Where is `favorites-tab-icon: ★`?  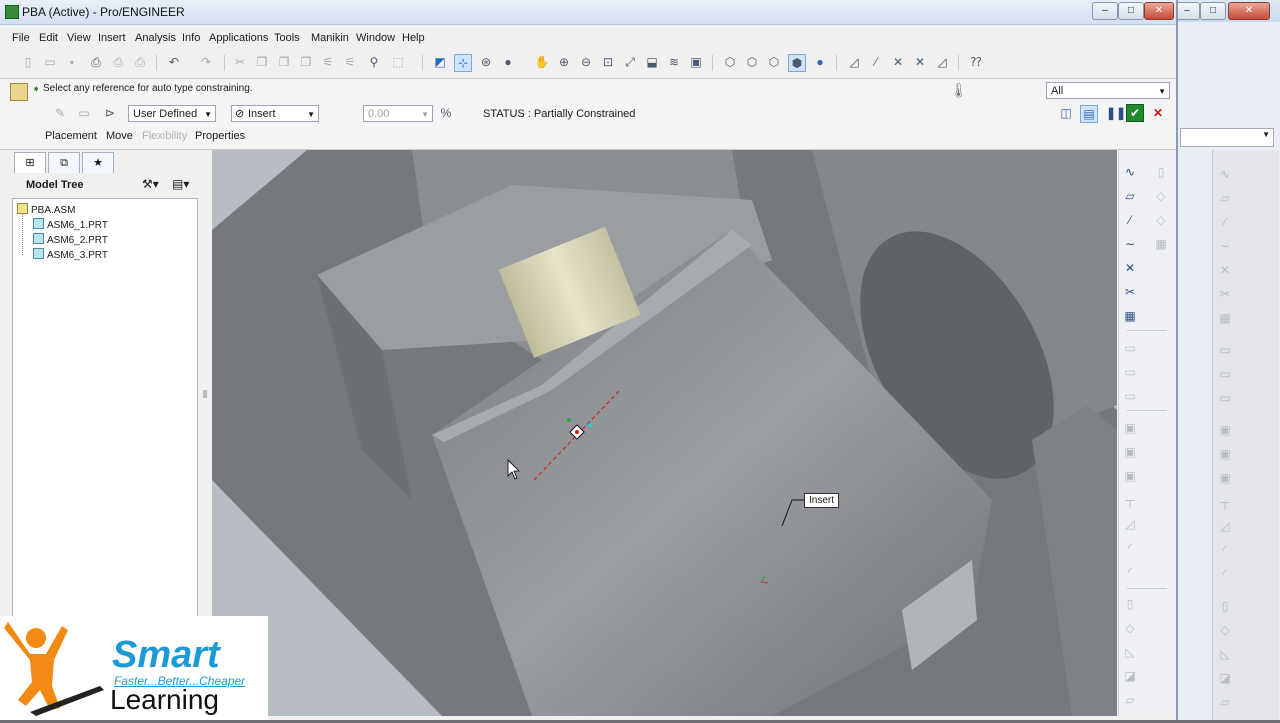
favorites-tab-icon: ★ is located at coordinates (98, 162).